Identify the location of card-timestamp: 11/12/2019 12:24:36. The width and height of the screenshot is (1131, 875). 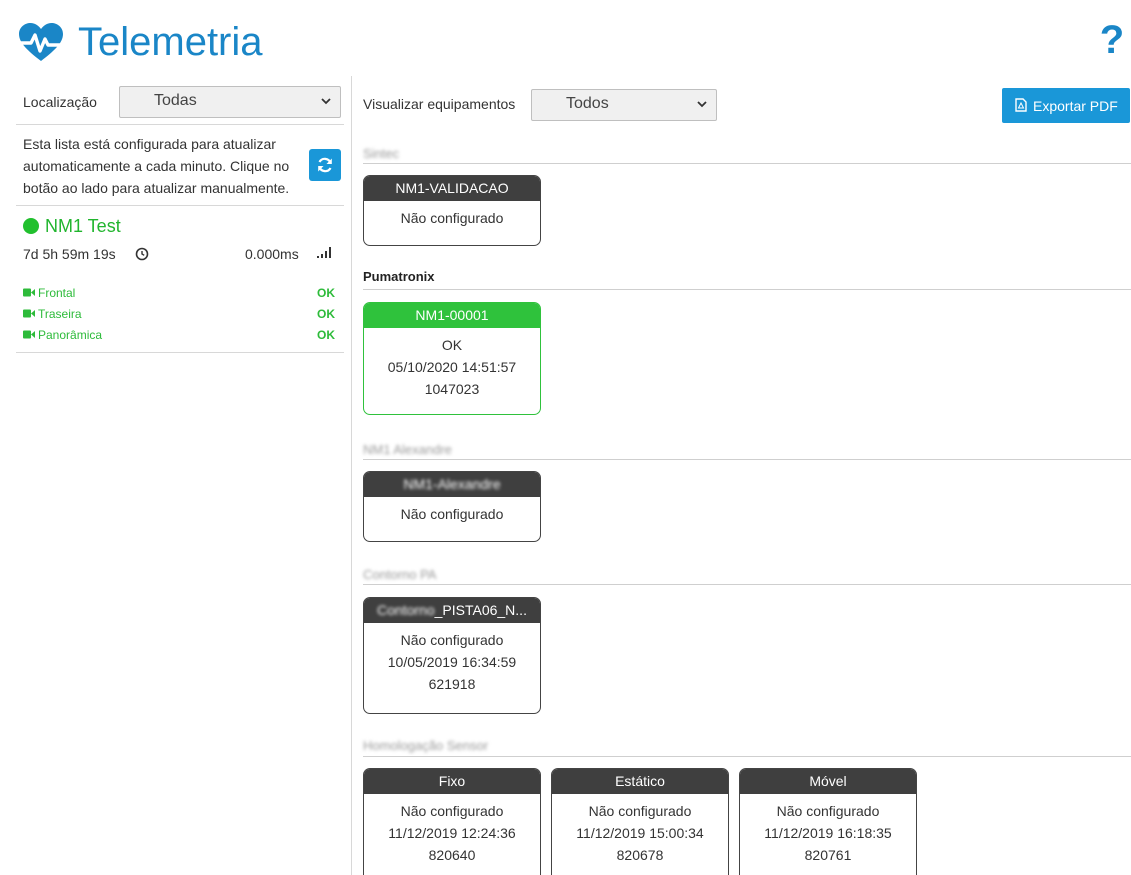
(452, 833).